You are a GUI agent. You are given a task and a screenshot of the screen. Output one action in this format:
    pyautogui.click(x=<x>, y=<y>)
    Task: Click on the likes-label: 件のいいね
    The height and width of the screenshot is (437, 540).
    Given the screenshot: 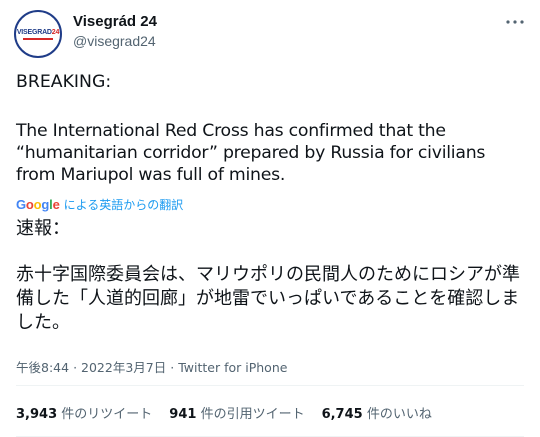 What is the action you would take?
    pyautogui.click(x=399, y=414)
    